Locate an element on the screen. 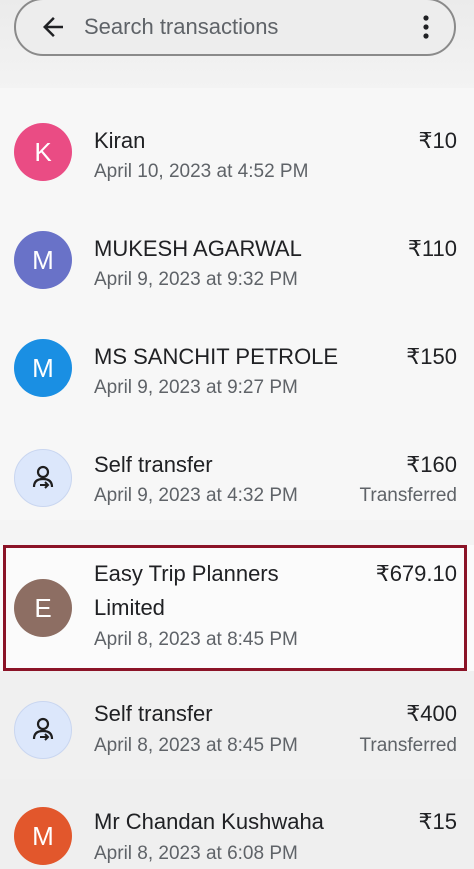  avatar: K is located at coordinates (43, 152).